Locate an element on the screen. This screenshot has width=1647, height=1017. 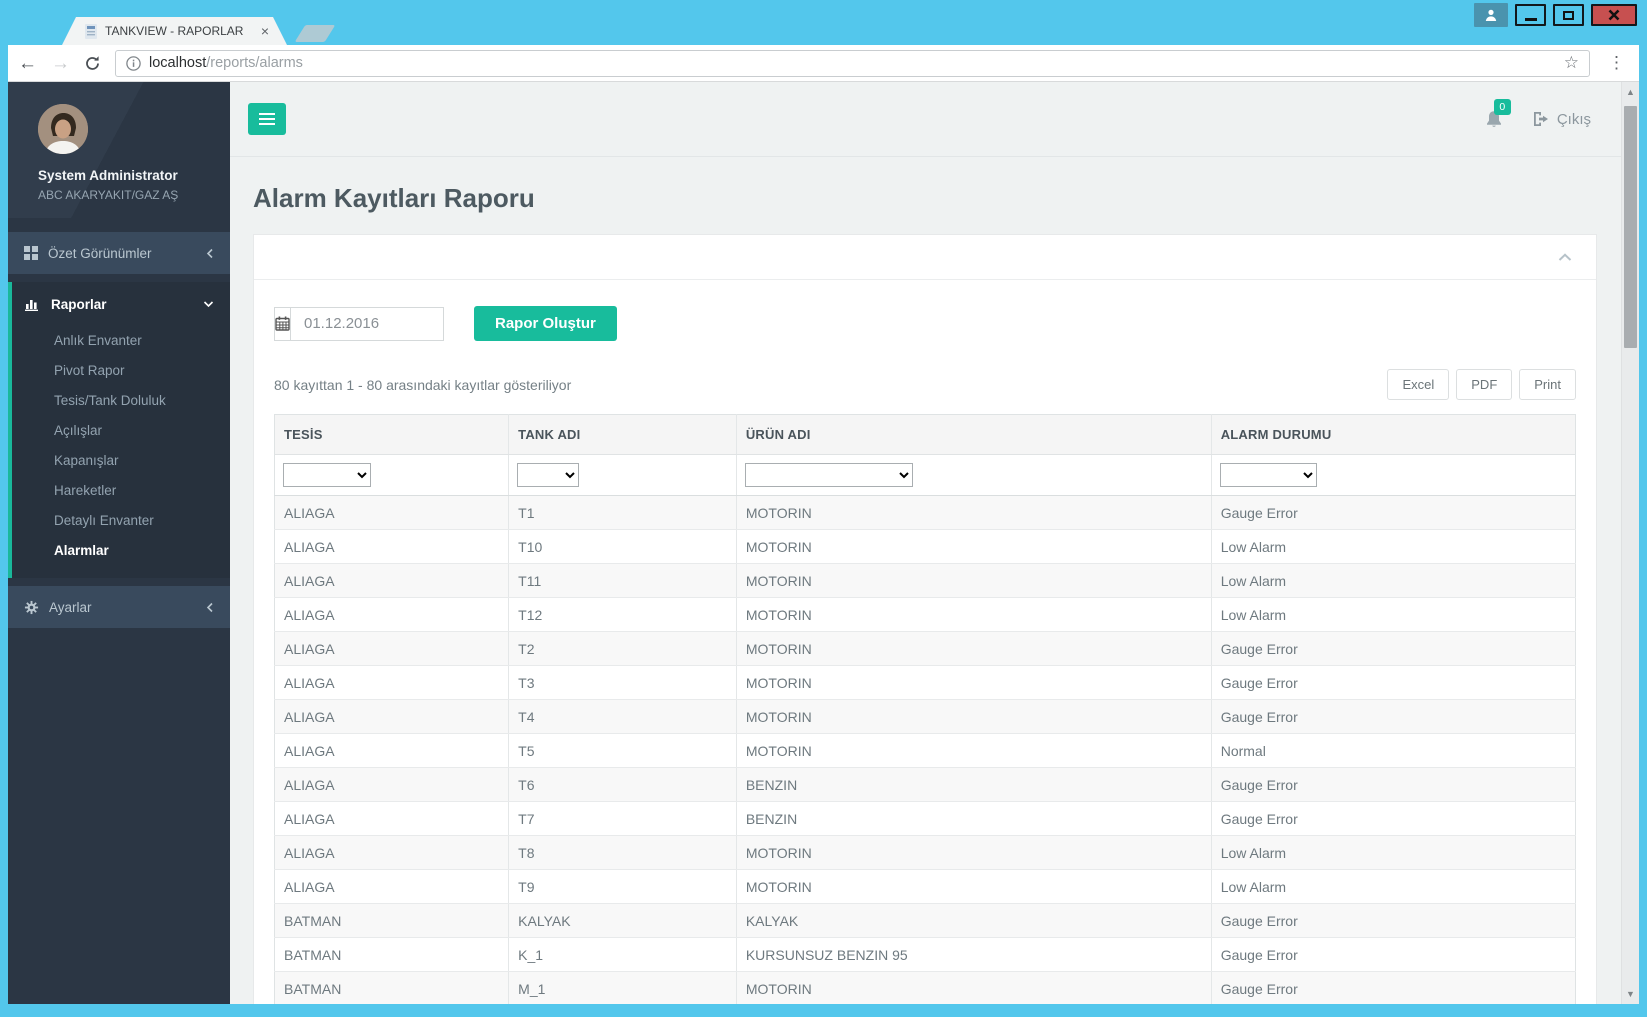
maximize-icon is located at coordinates (1568, 15).